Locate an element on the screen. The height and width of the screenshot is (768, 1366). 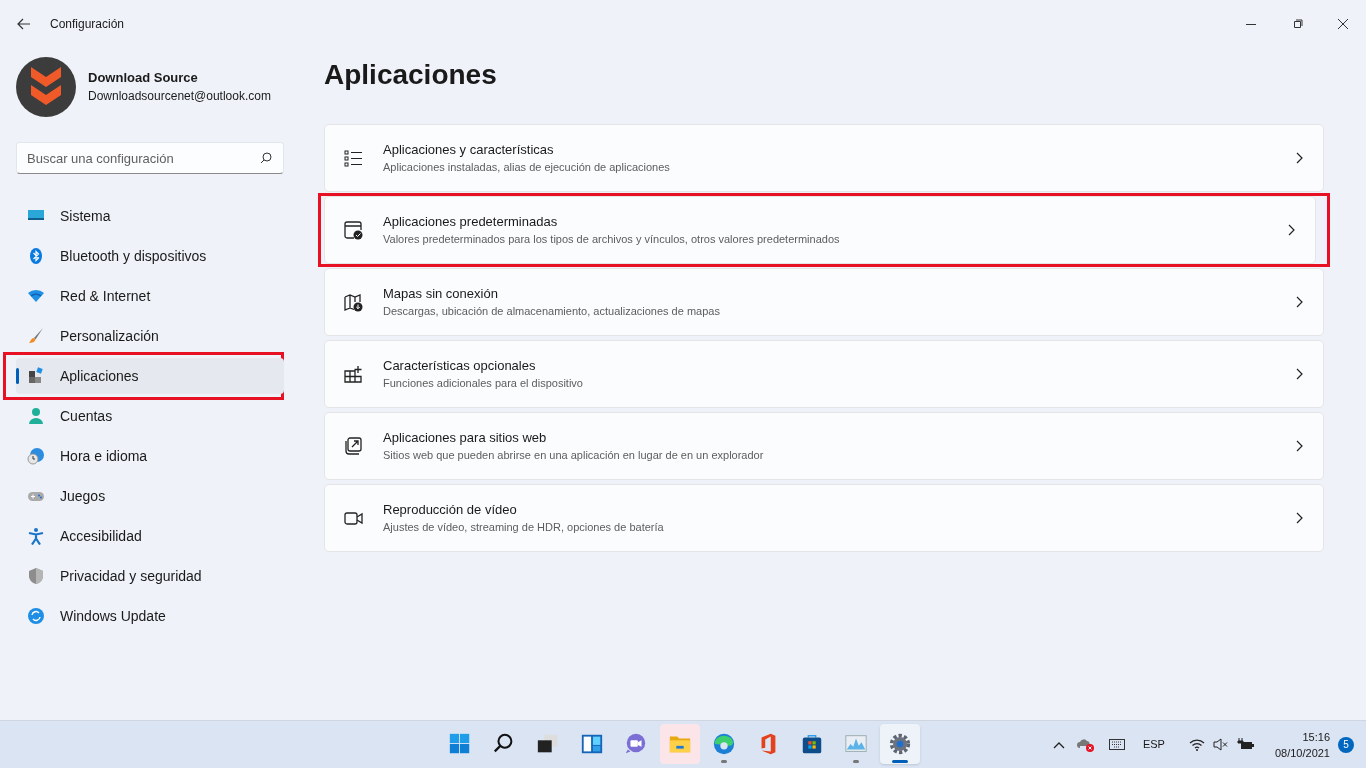
card-description: Descargas, ubicación de almacenamiento, actualizaciones de mapas is located at coordinates (551, 311).